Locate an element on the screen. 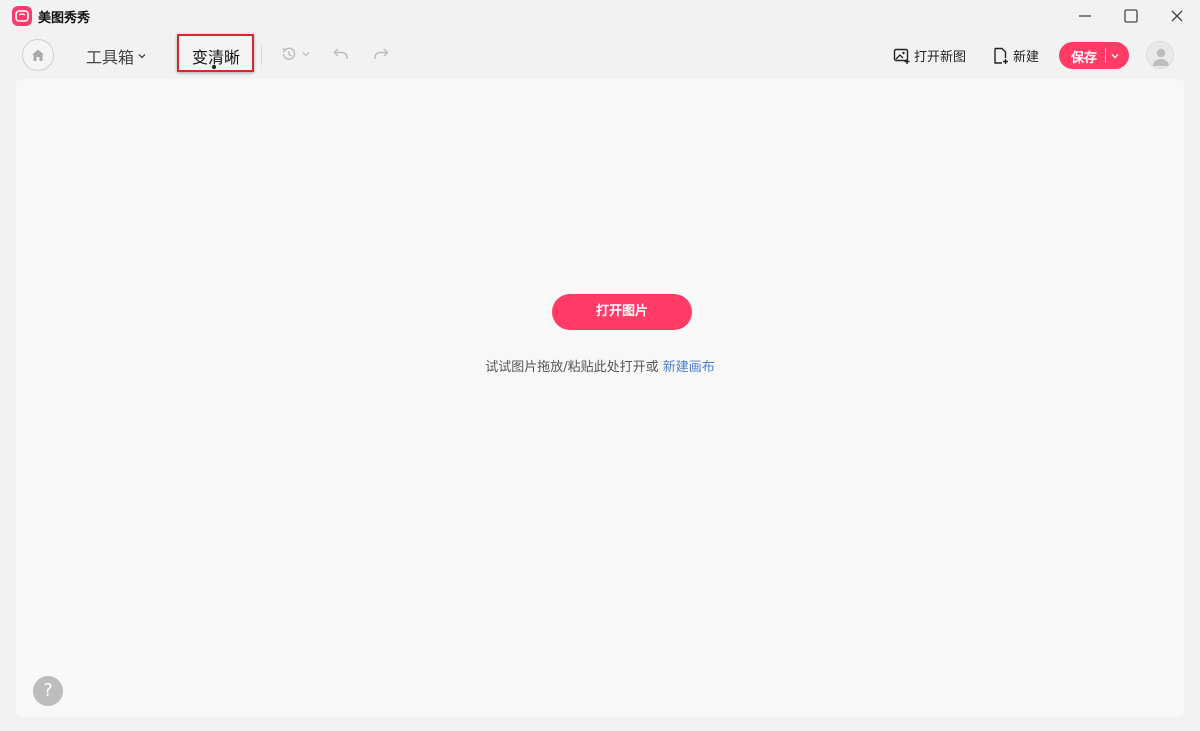 The width and height of the screenshot is (1200, 731). new-button: 新建 is located at coordinates (1015, 55).